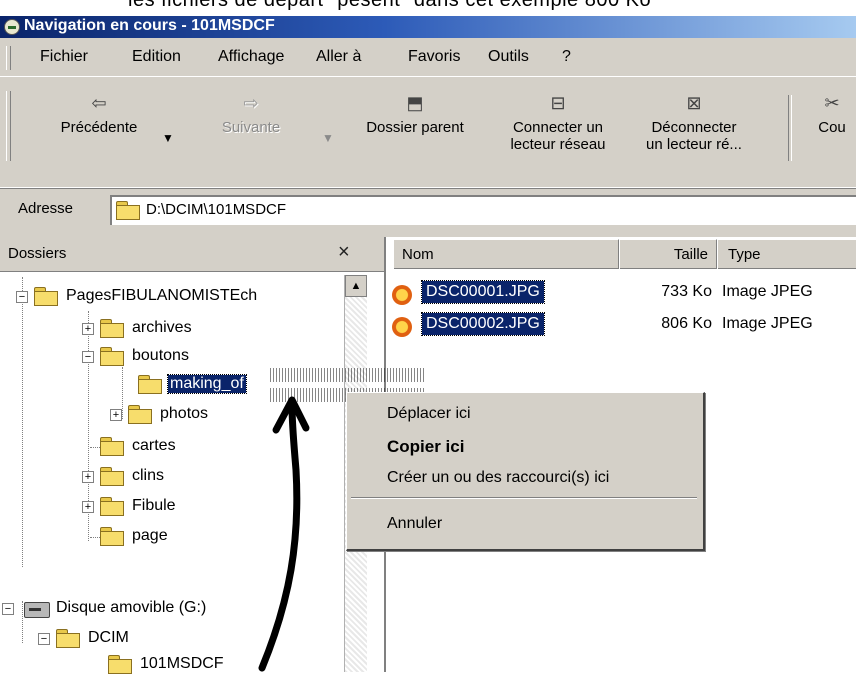  I want to click on menu-item-create-shortcut: Créer un ou des raccourci(s) ici, so click(498, 478).